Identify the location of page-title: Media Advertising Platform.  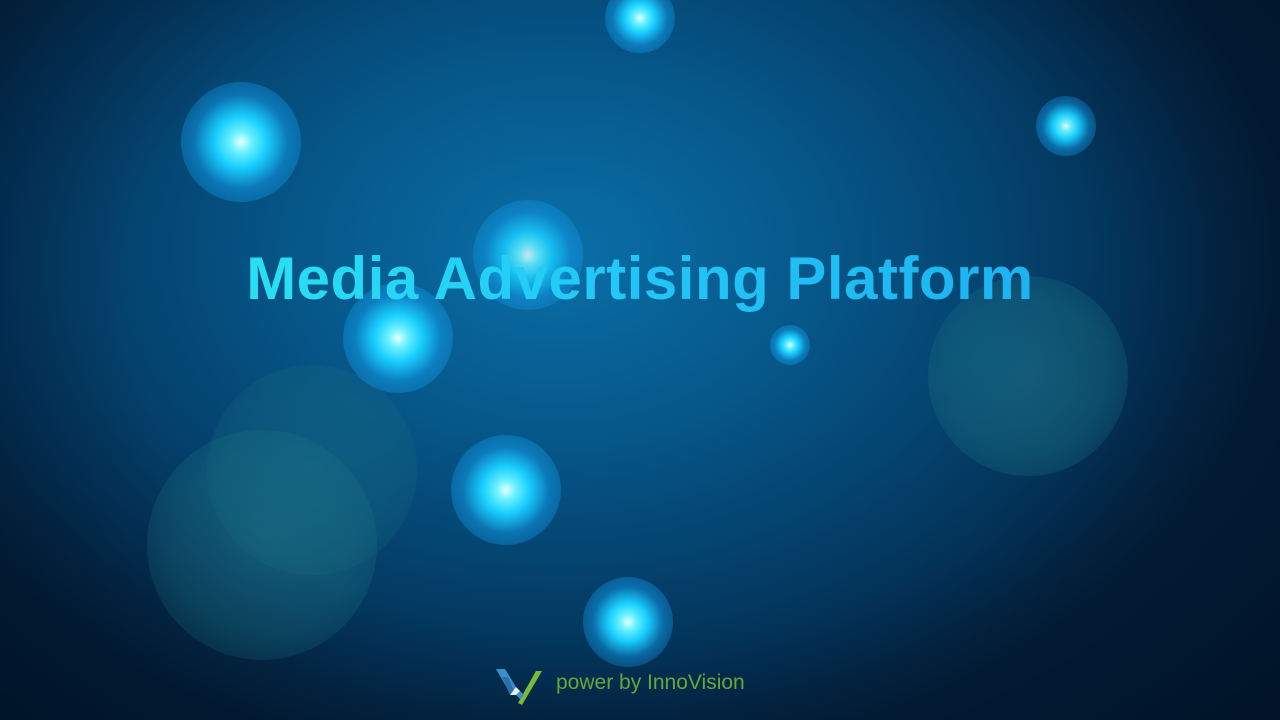
(640, 278).